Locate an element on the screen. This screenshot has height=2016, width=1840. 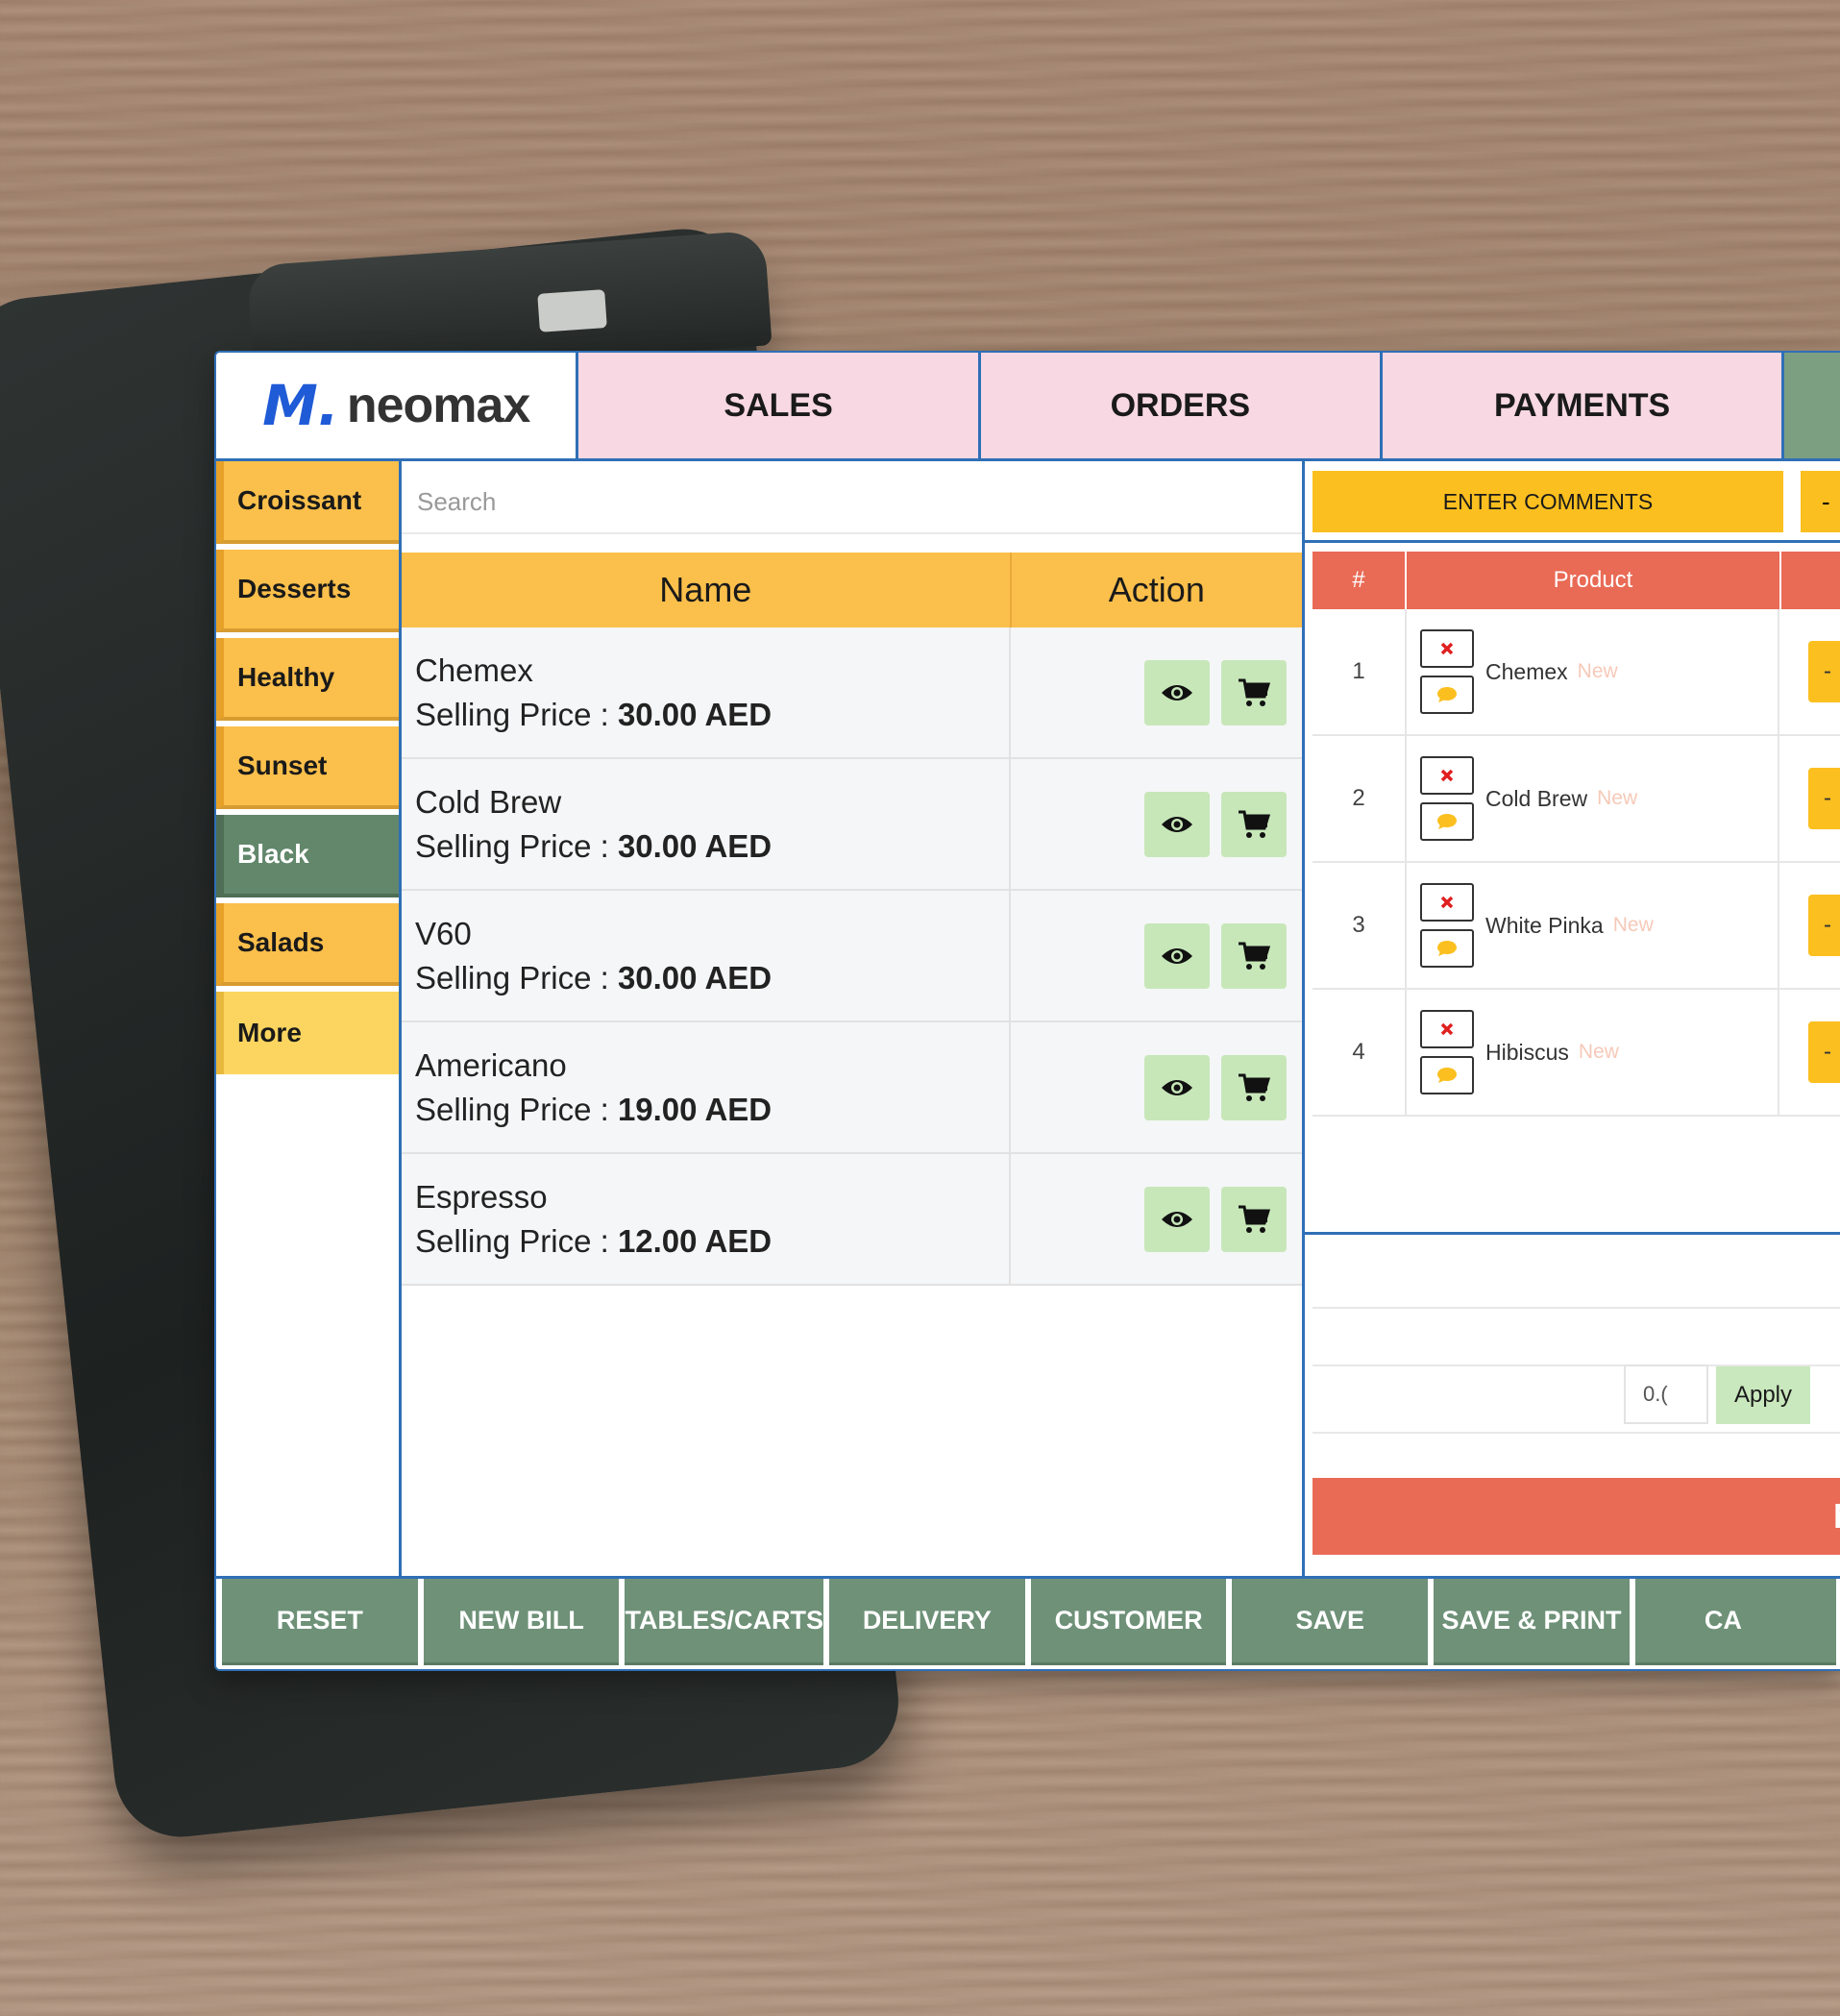
product-name: V60 is located at coordinates (443, 933).